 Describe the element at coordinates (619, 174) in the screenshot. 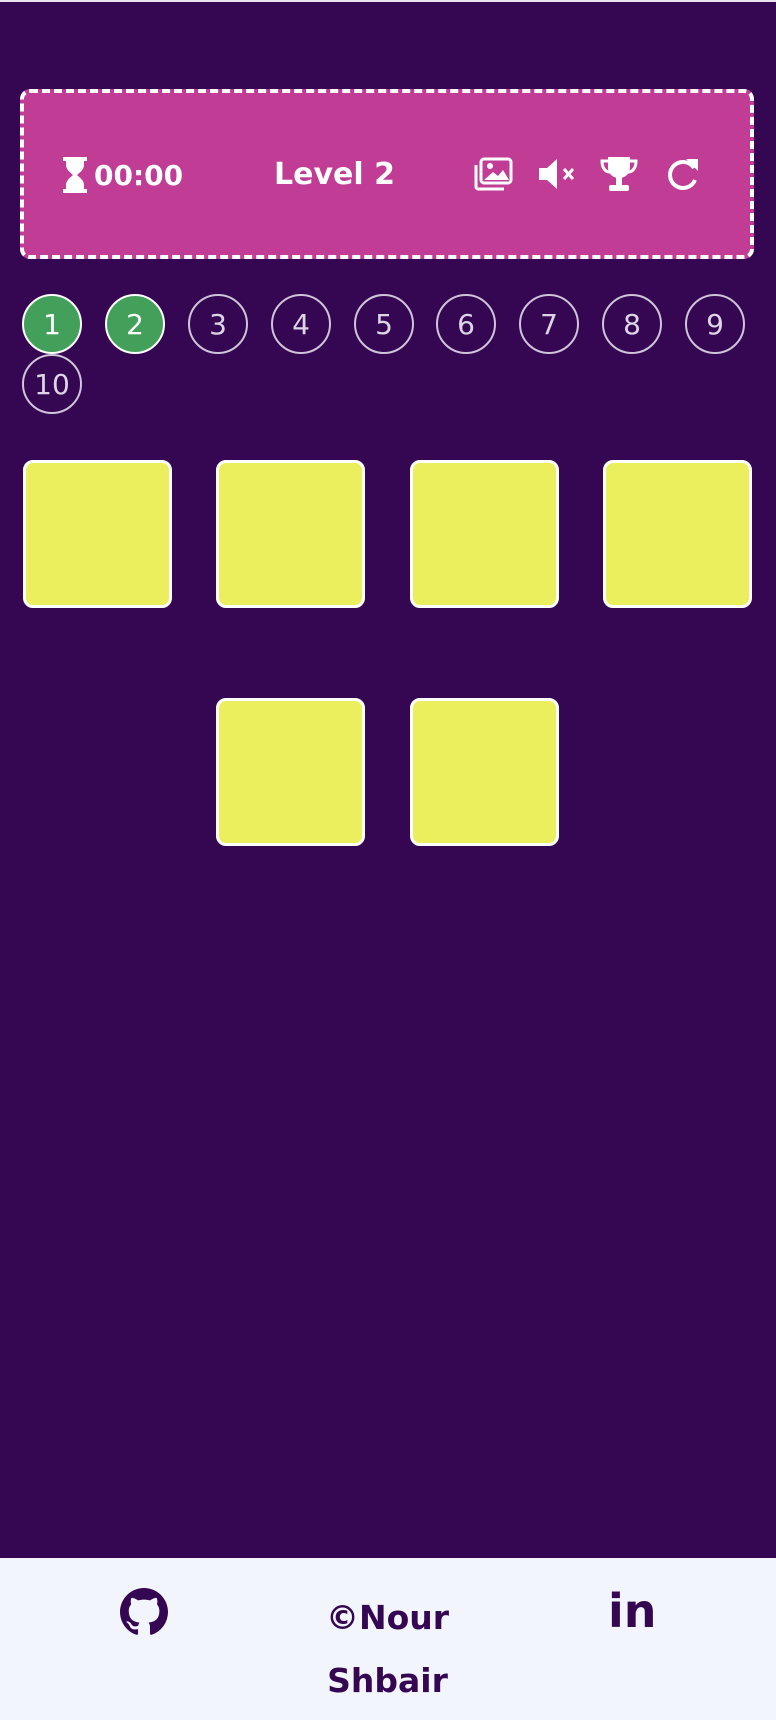

I see `trophy-icon` at that location.